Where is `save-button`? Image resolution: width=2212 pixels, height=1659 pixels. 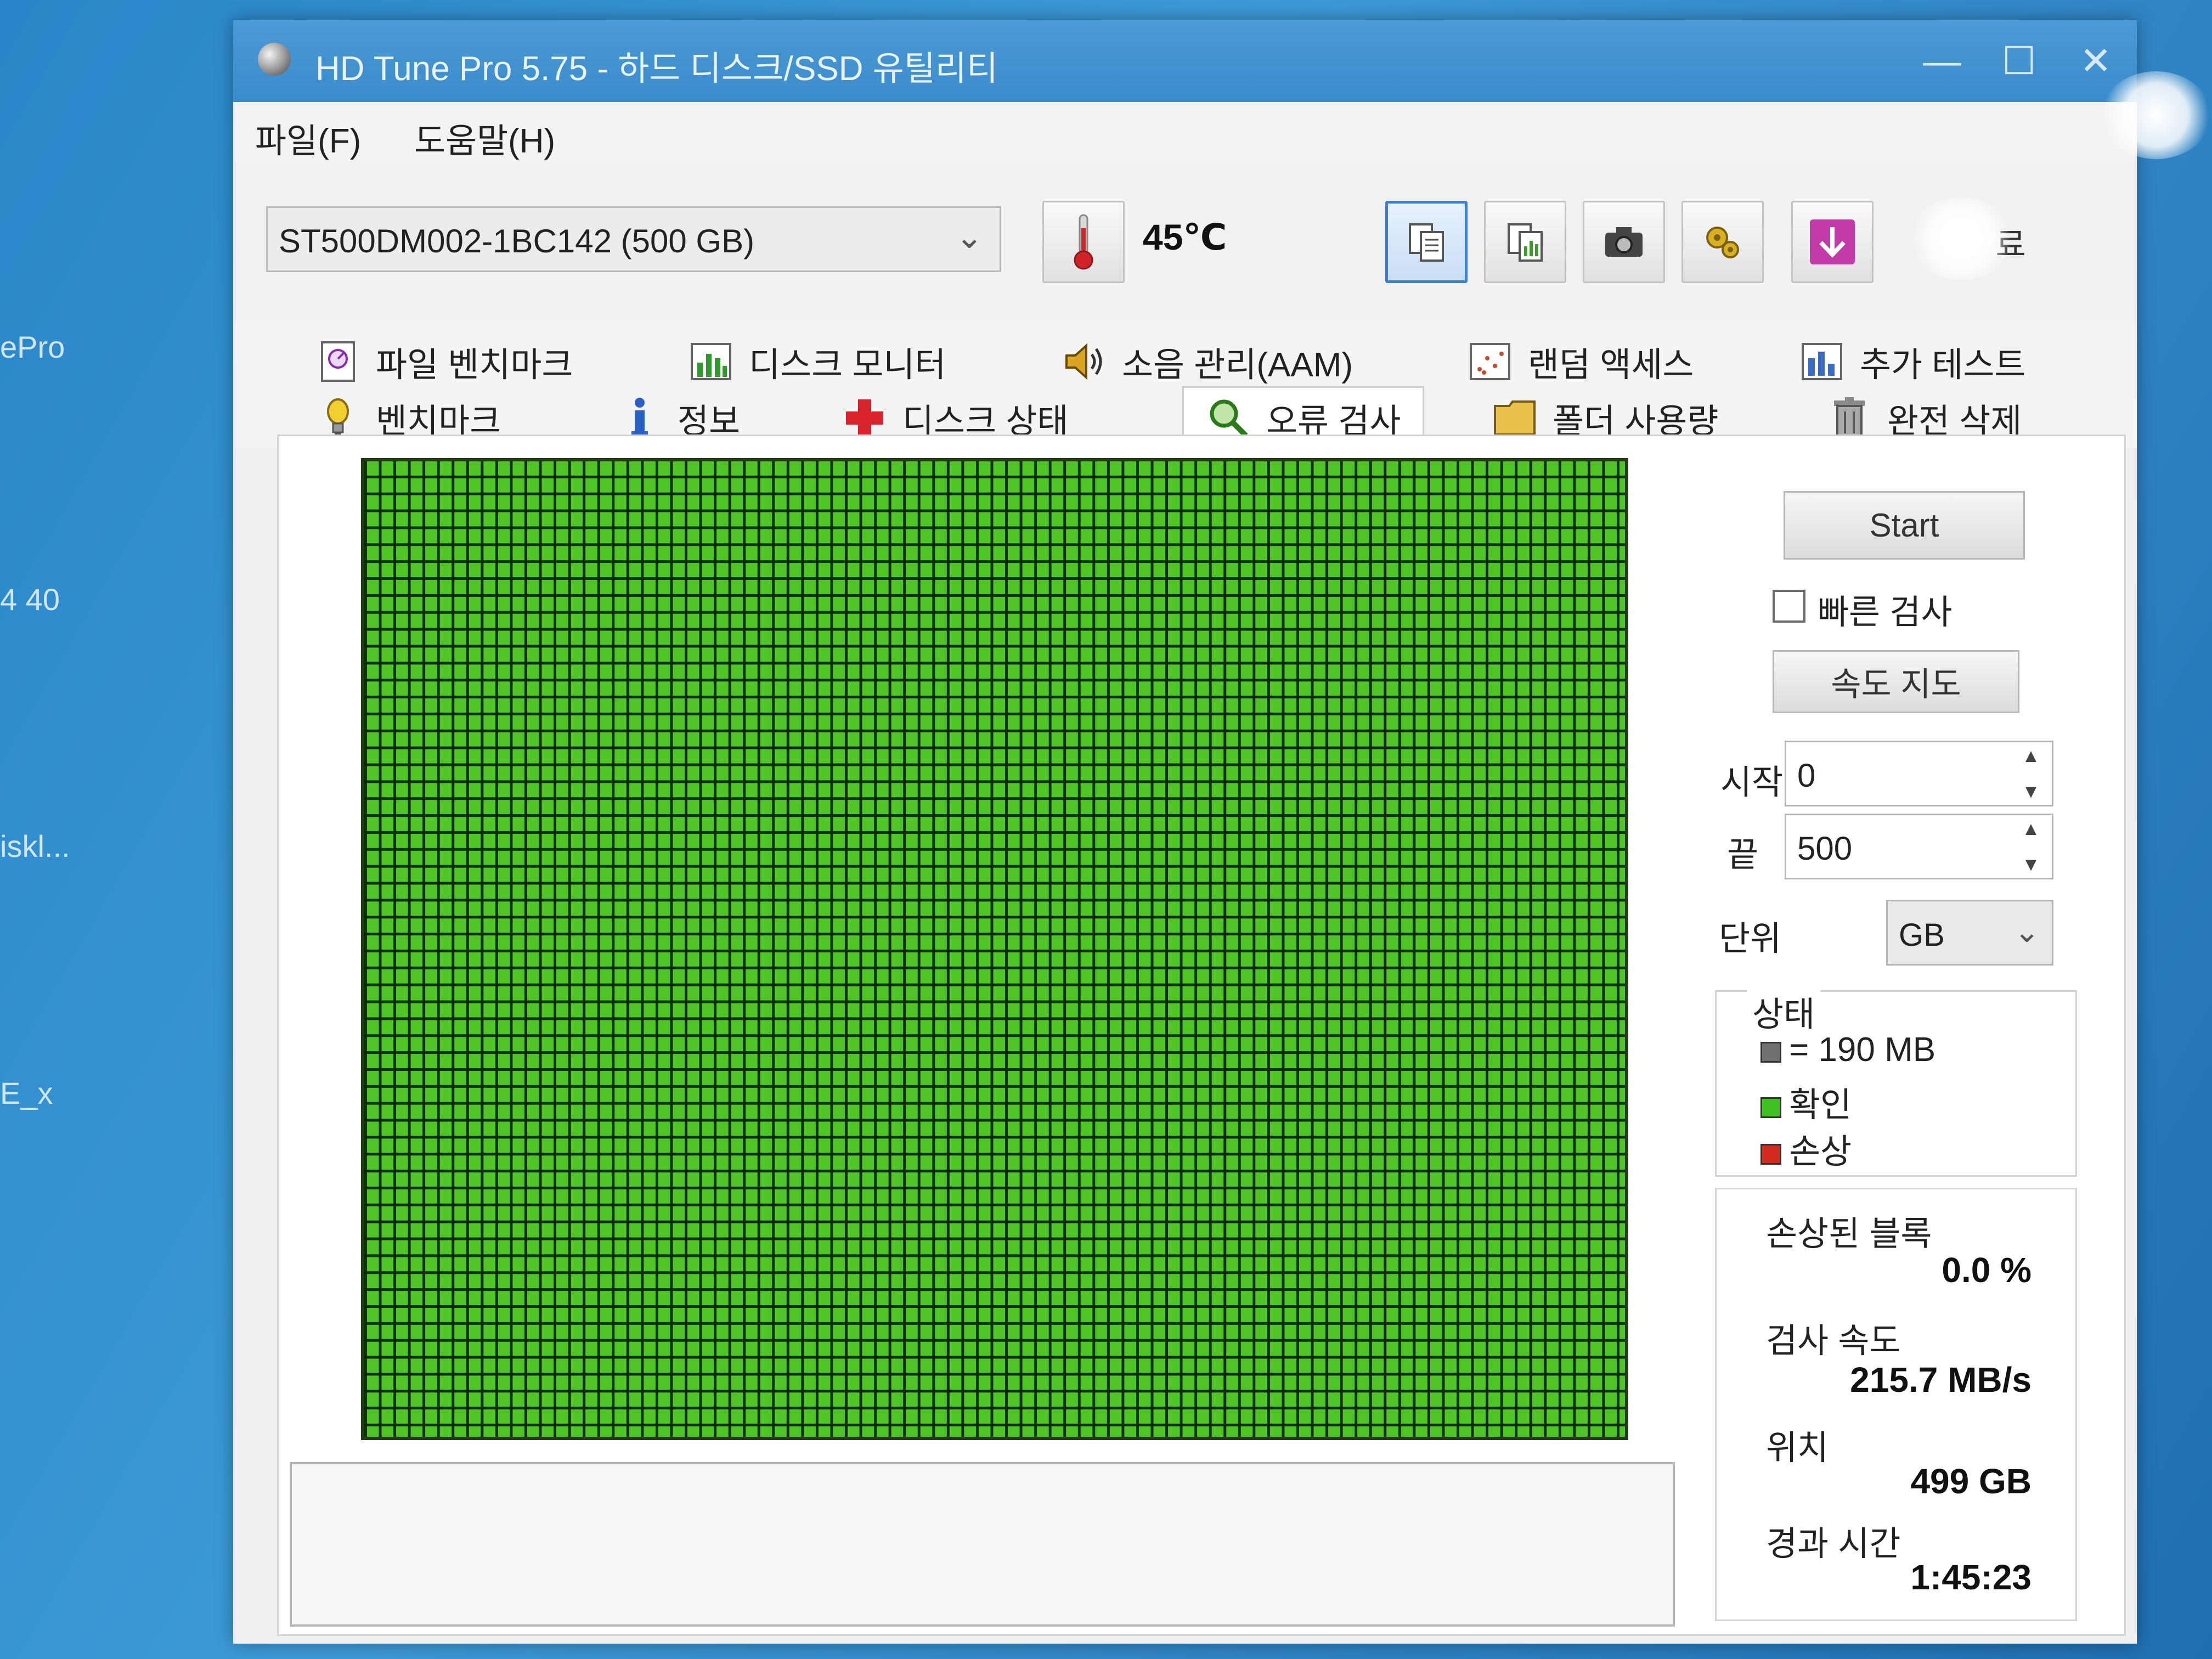 save-button is located at coordinates (1833, 242).